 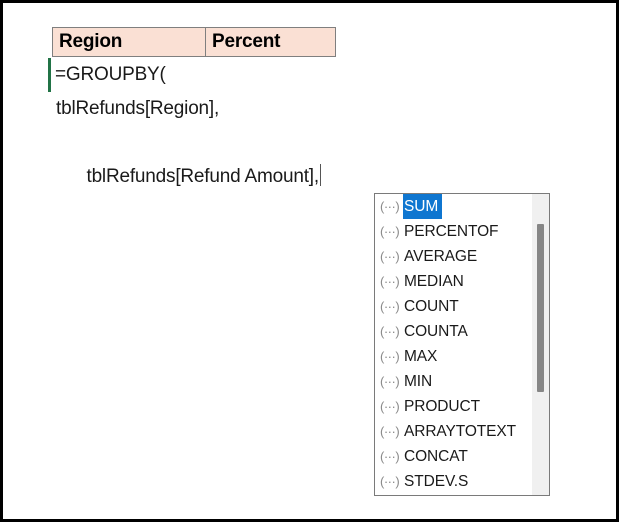 I want to click on header-cell-percent-label: Percent, so click(x=246, y=41).